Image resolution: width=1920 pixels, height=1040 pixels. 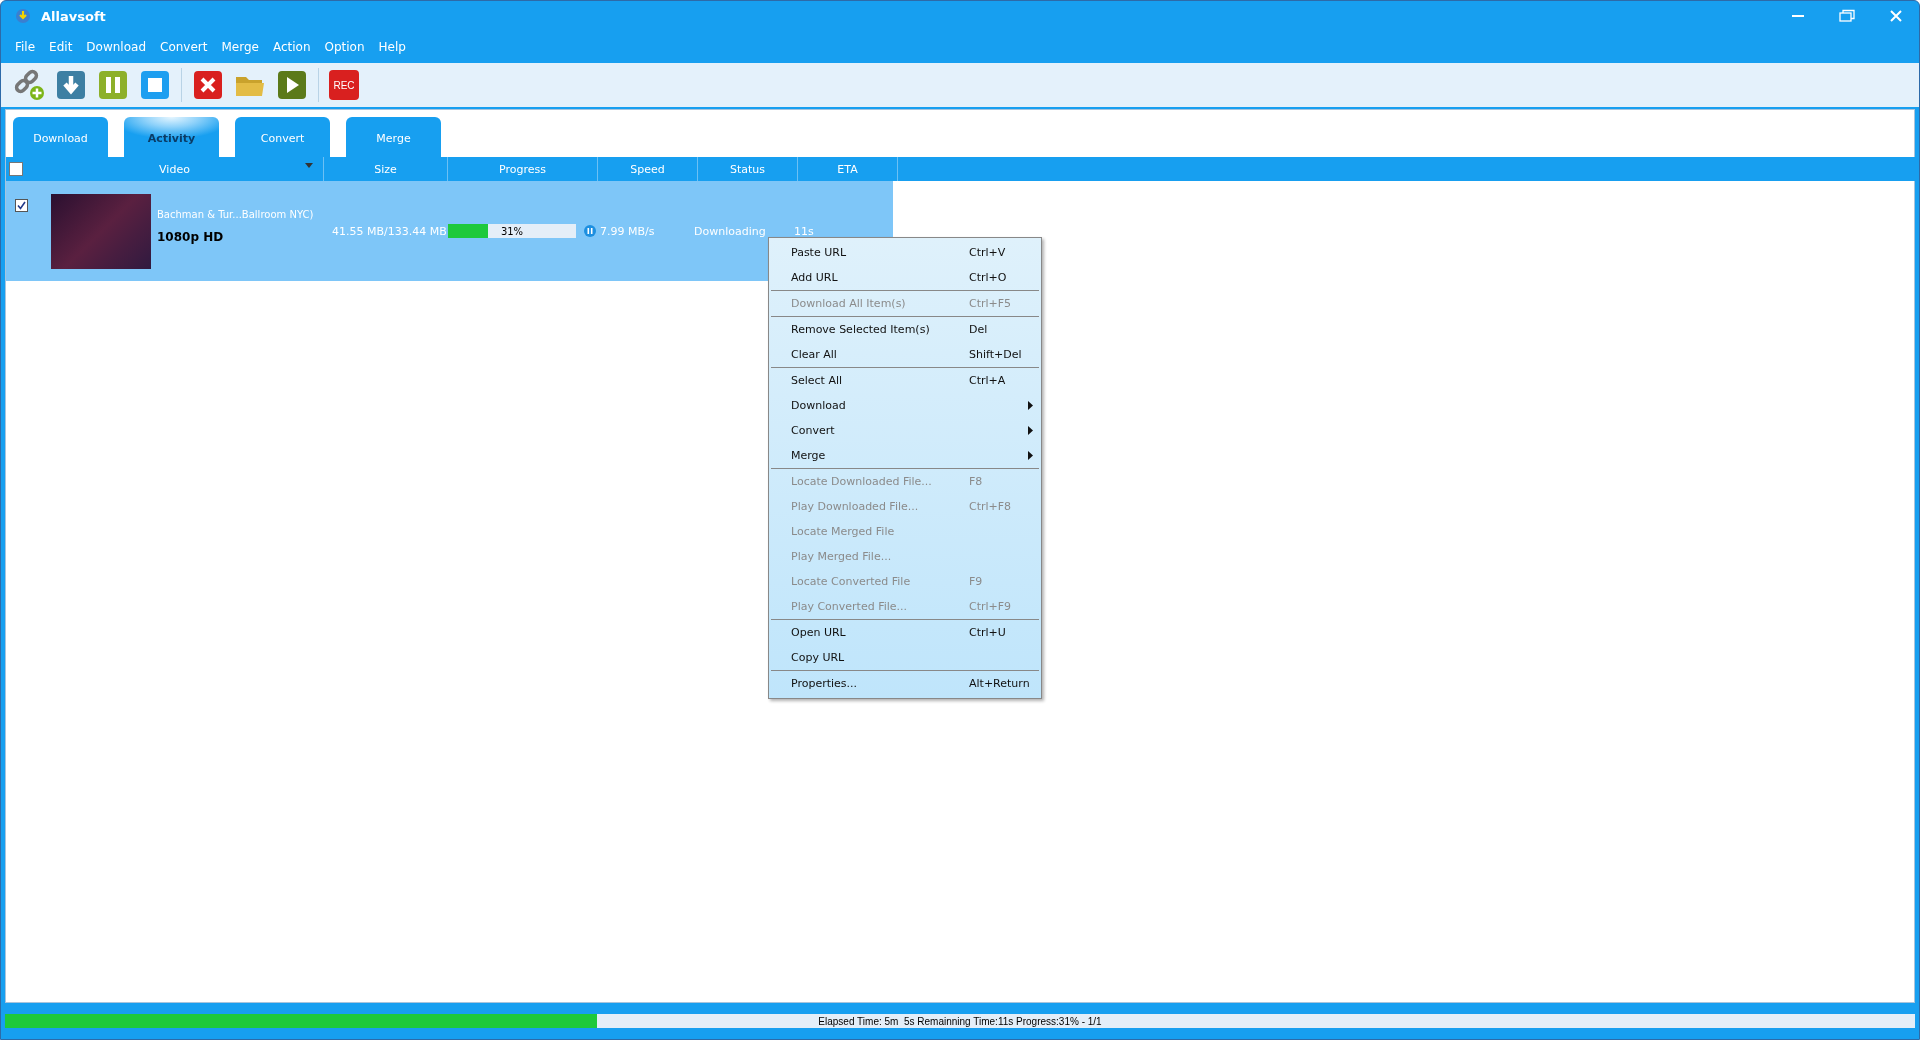 What do you see at coordinates (71, 85) in the screenshot?
I see `download-icon` at bounding box center [71, 85].